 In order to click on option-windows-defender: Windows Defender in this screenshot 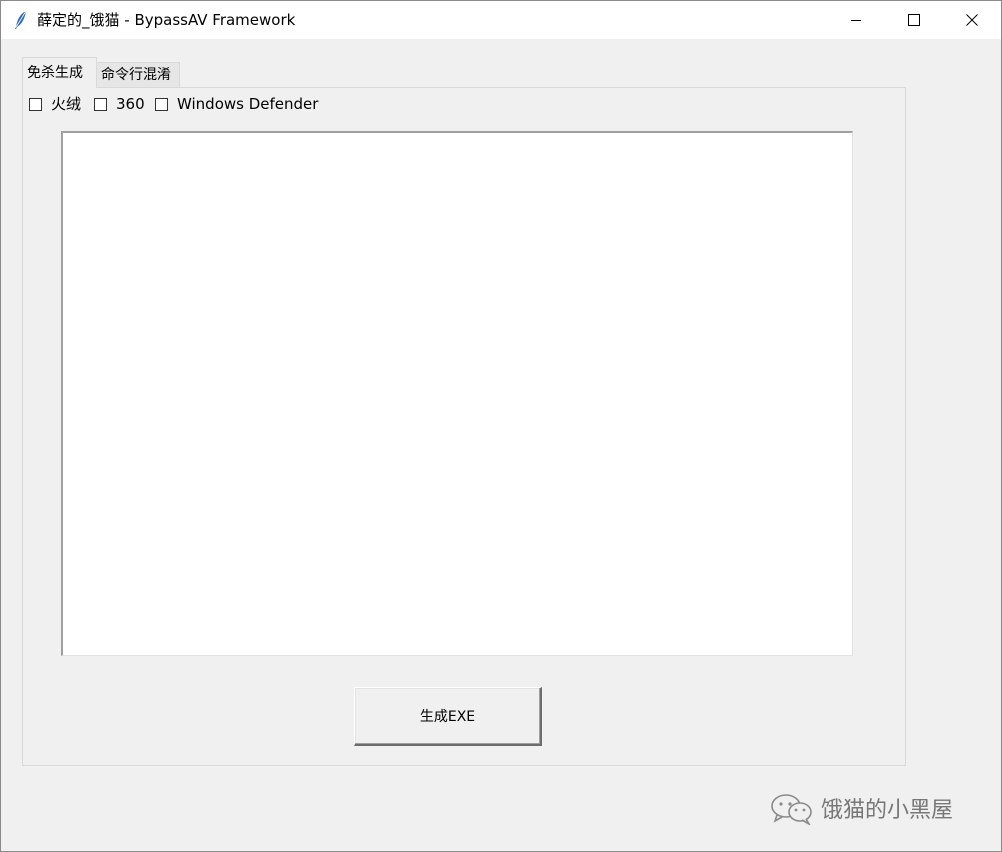, I will do `click(236, 104)`.